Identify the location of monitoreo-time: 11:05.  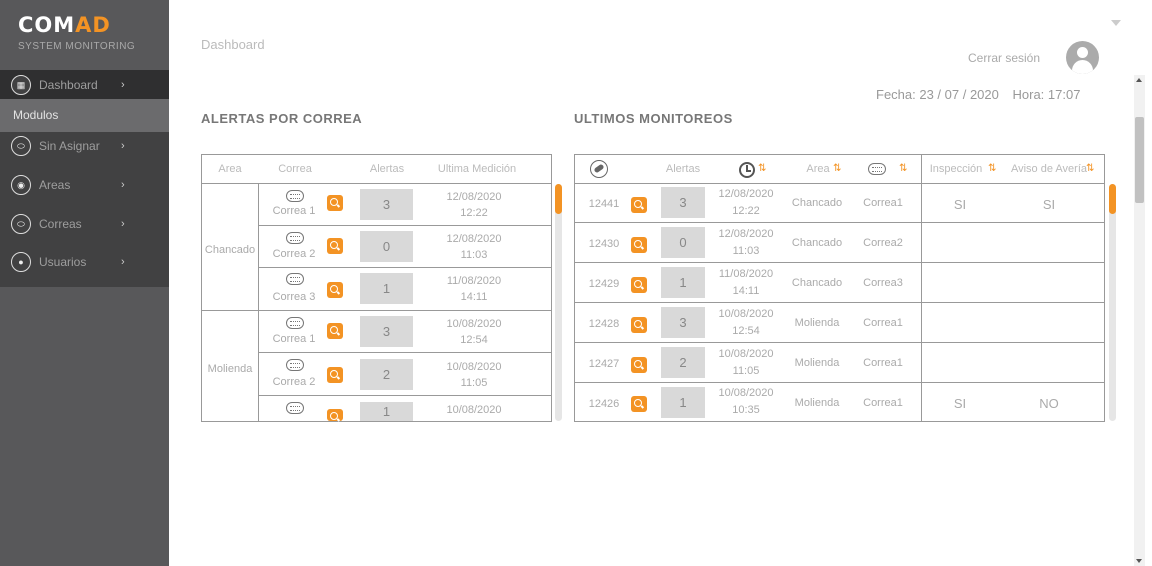
(746, 371).